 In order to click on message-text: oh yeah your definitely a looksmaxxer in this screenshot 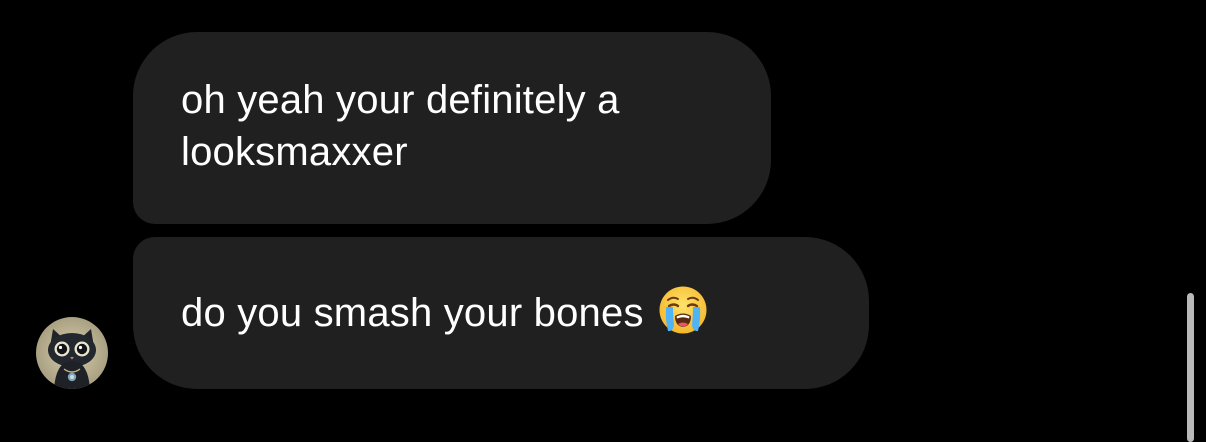, I will do `click(406, 126)`.